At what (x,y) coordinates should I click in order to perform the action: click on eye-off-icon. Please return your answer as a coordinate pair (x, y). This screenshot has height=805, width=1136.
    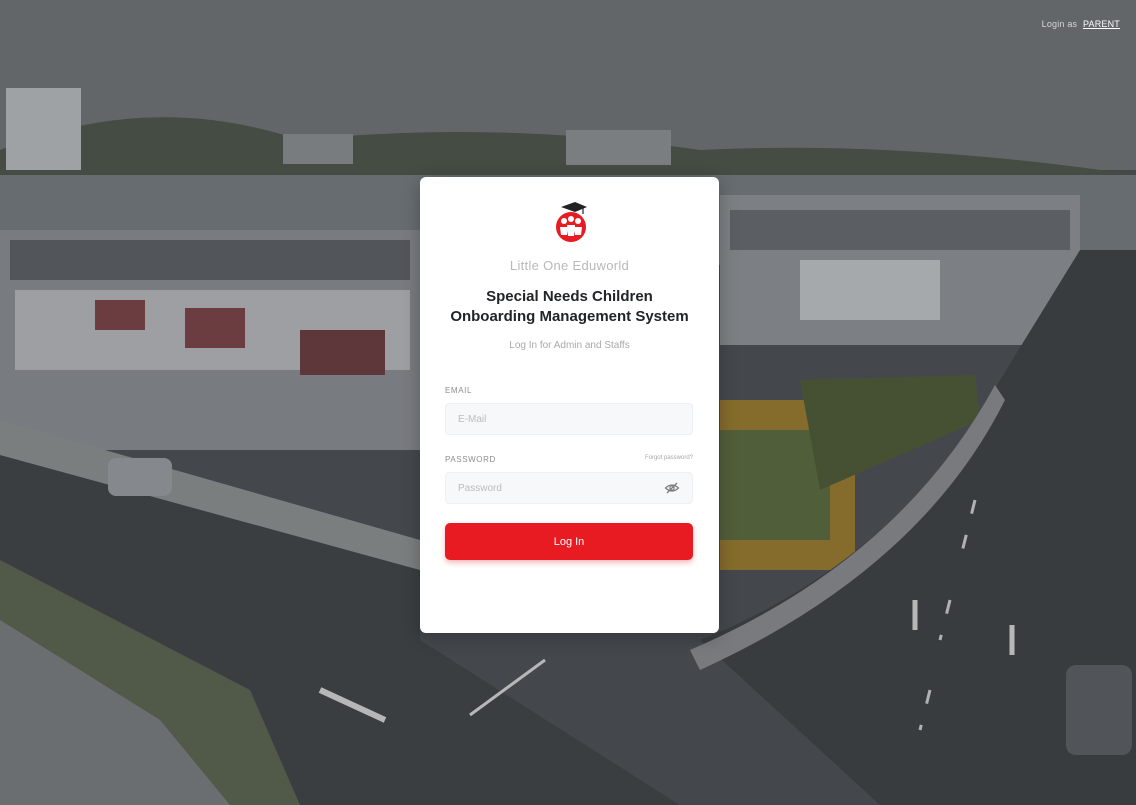
    Looking at the image, I should click on (672, 488).